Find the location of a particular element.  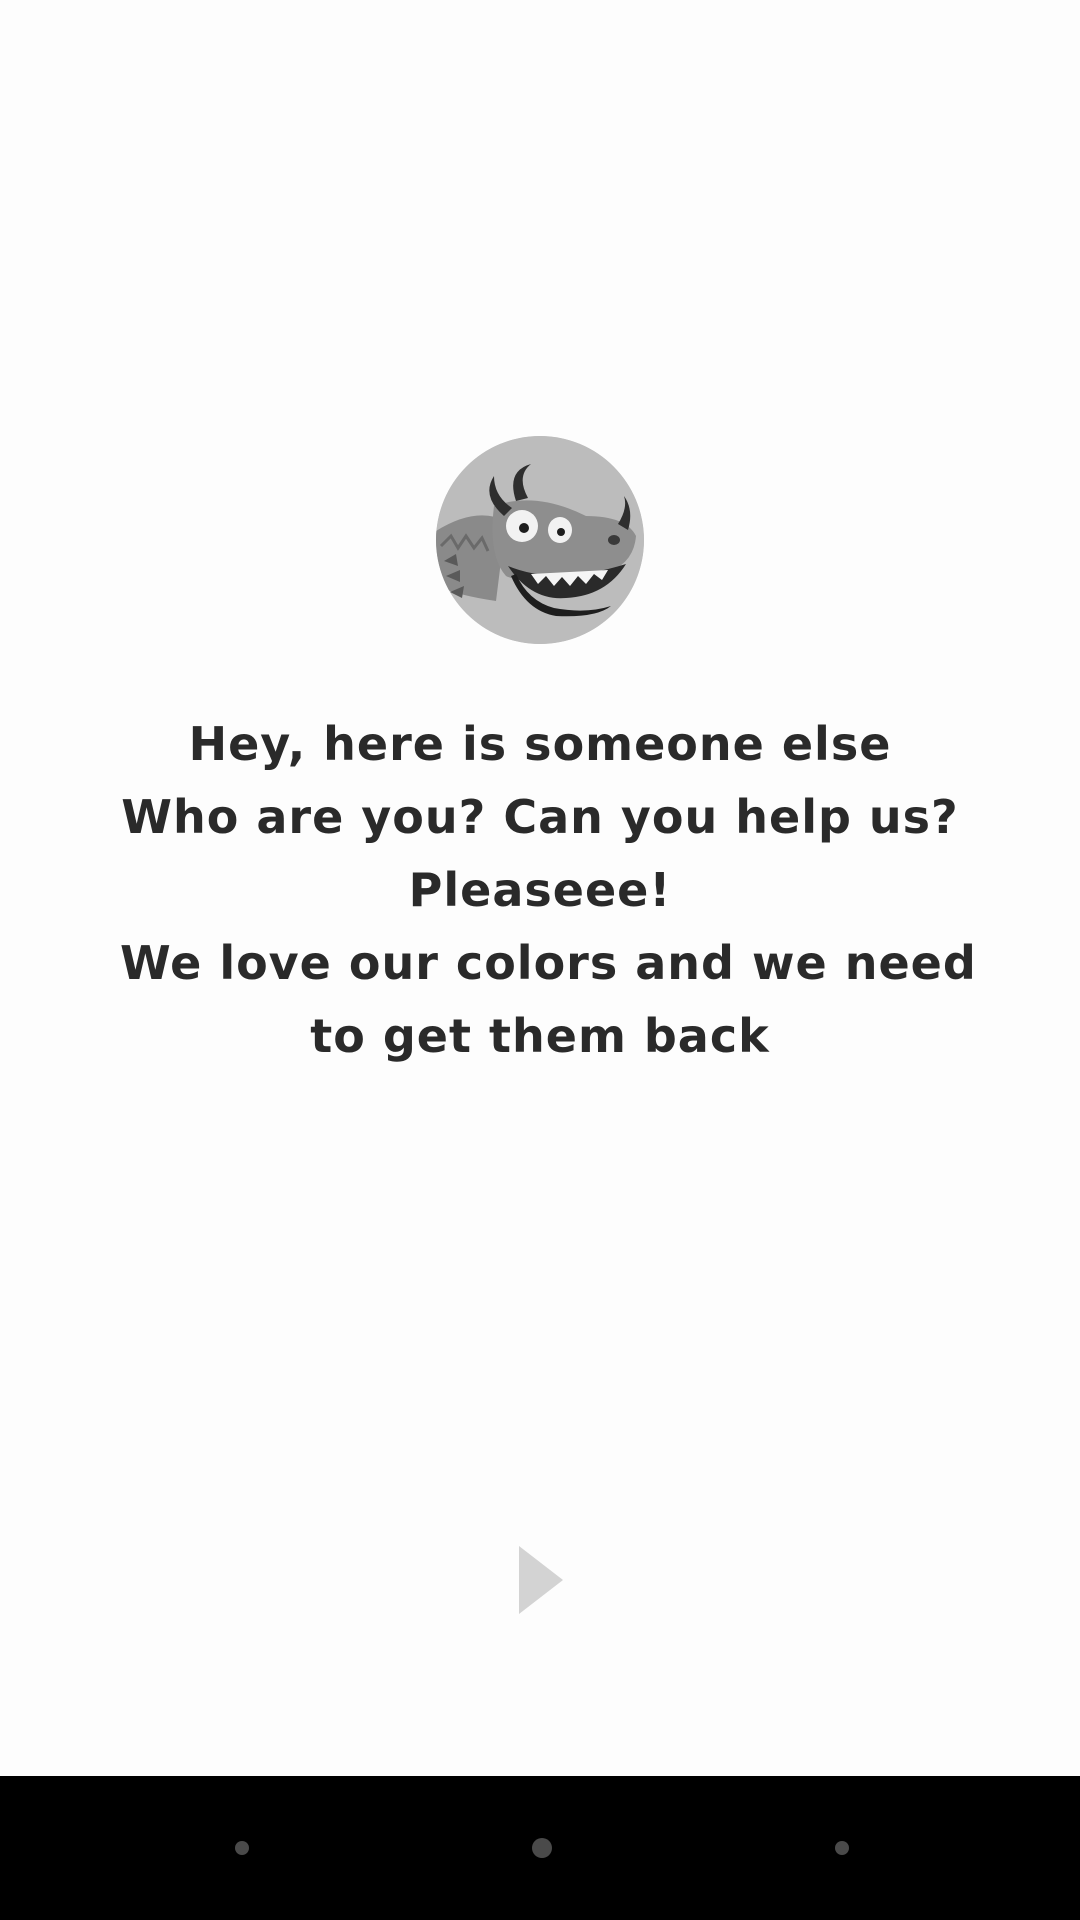

character-avatar is located at coordinates (540, 540).